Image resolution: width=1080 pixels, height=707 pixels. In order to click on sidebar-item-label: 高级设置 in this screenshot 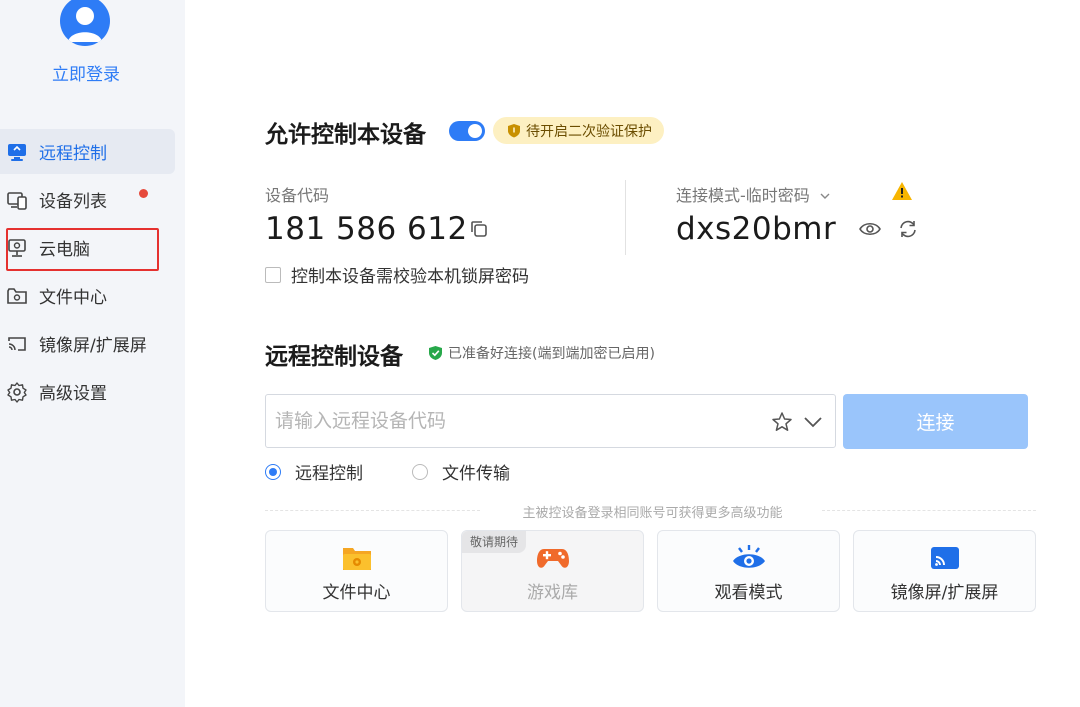, I will do `click(73, 394)`.